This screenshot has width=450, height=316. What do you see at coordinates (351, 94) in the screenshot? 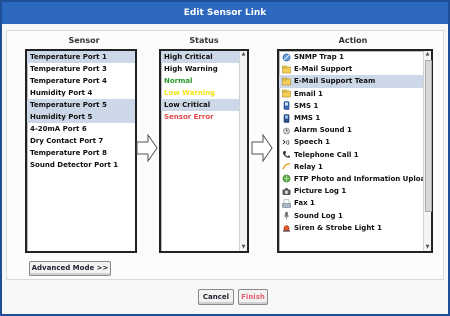
I see `action-item: Email 1` at bounding box center [351, 94].